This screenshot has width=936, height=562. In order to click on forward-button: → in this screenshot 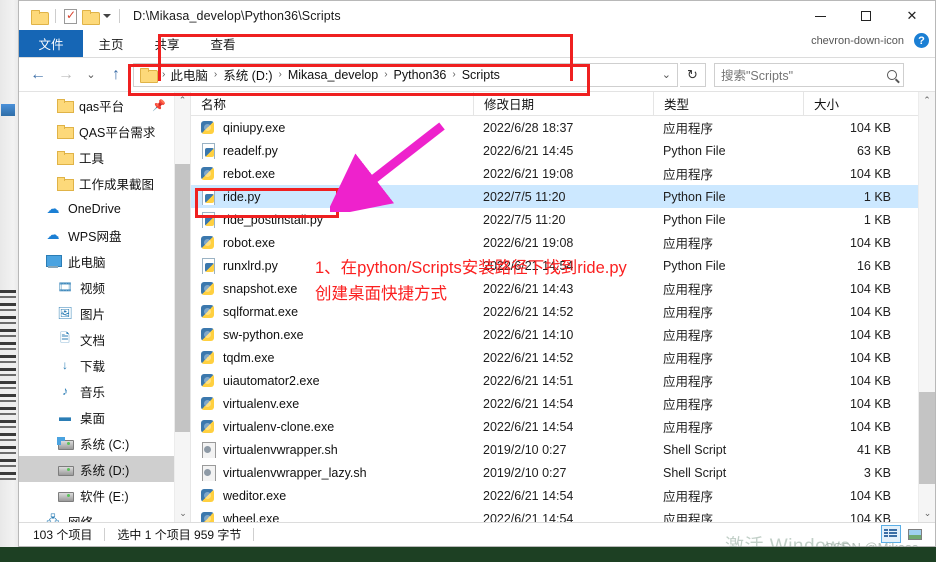, I will do `click(66, 75)`.